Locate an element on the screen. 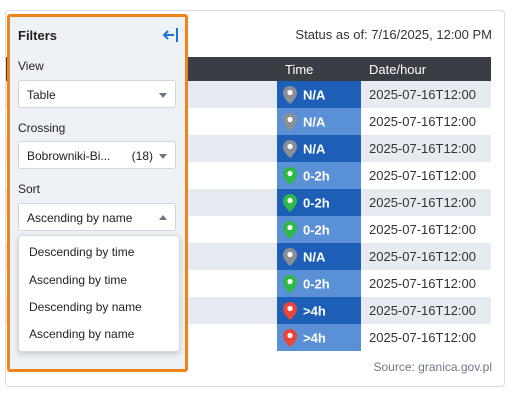 This screenshot has width=522, height=402. status-text: Status as of: 7/16/2025, 12:00 PM is located at coordinates (393, 34).